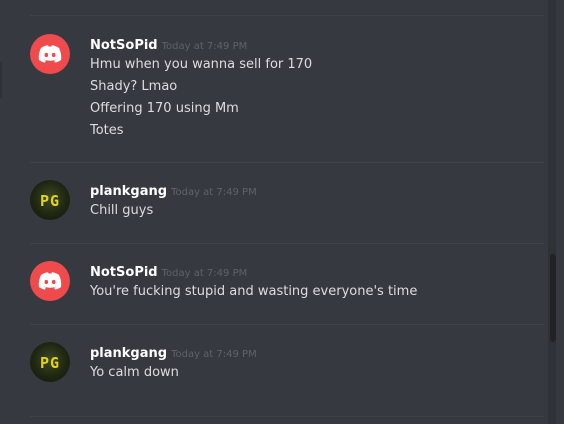 This screenshot has height=424, width=564. I want to click on message-text: Yo calm down, so click(134, 372).